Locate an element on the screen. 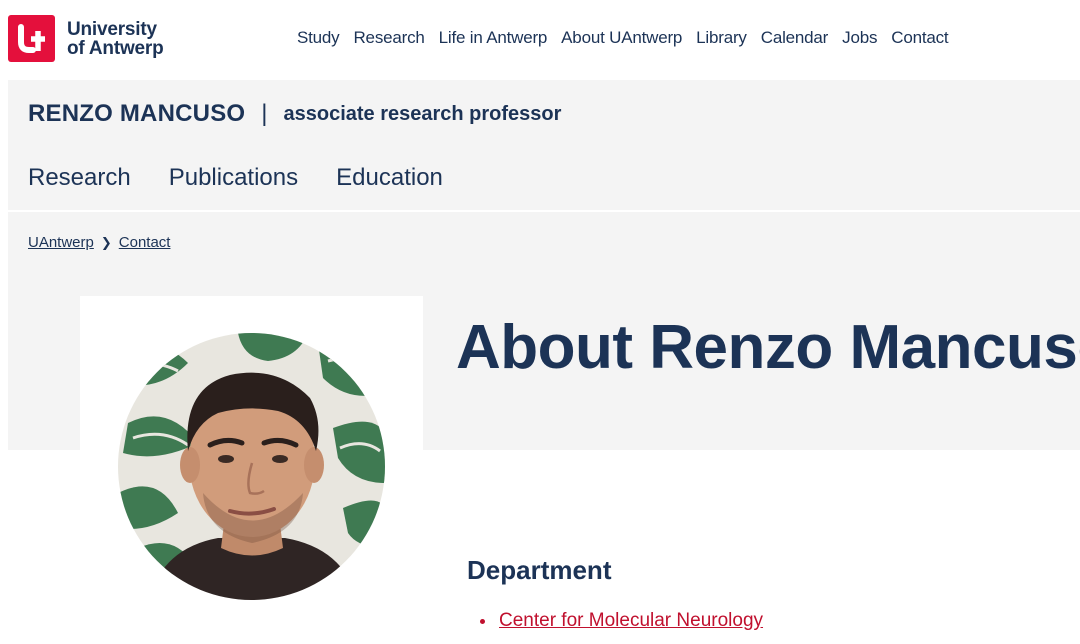 This screenshot has width=1080, height=644. chevron-right-icon: ❯ is located at coordinates (106, 242).